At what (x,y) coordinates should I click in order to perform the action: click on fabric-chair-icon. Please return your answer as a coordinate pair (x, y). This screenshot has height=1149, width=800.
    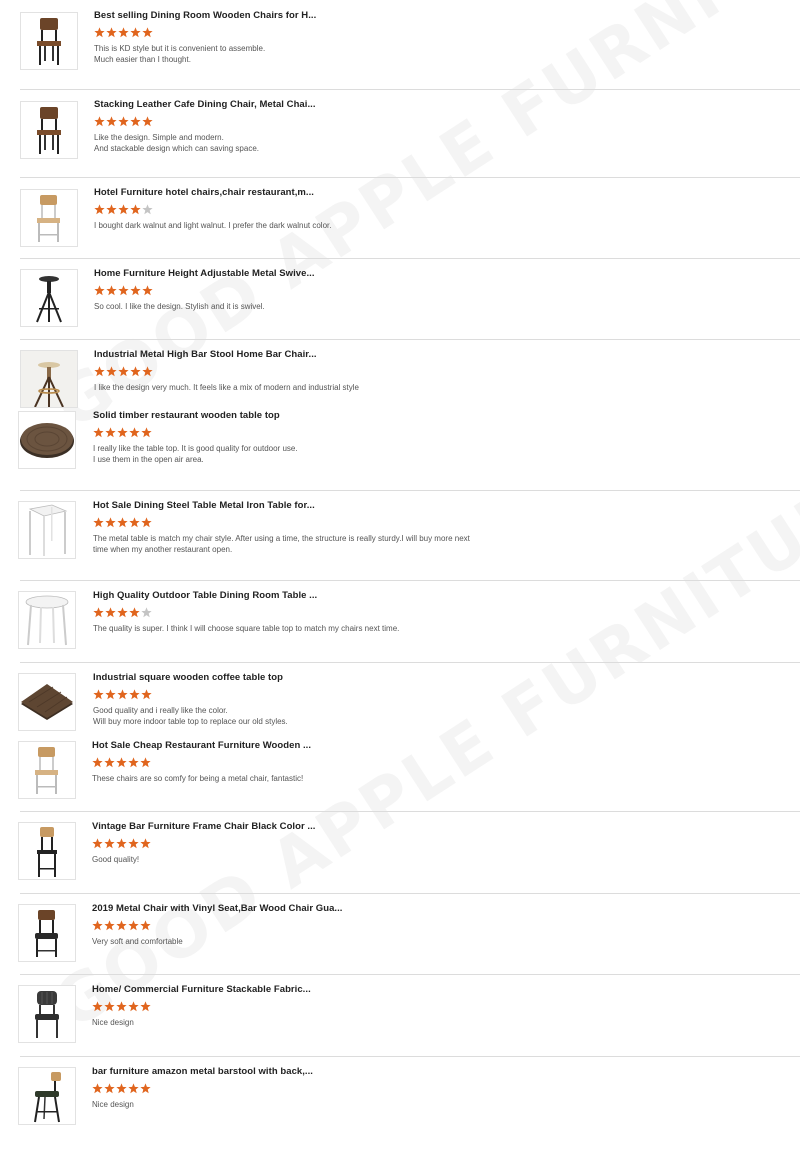
    Looking at the image, I should click on (47, 1014).